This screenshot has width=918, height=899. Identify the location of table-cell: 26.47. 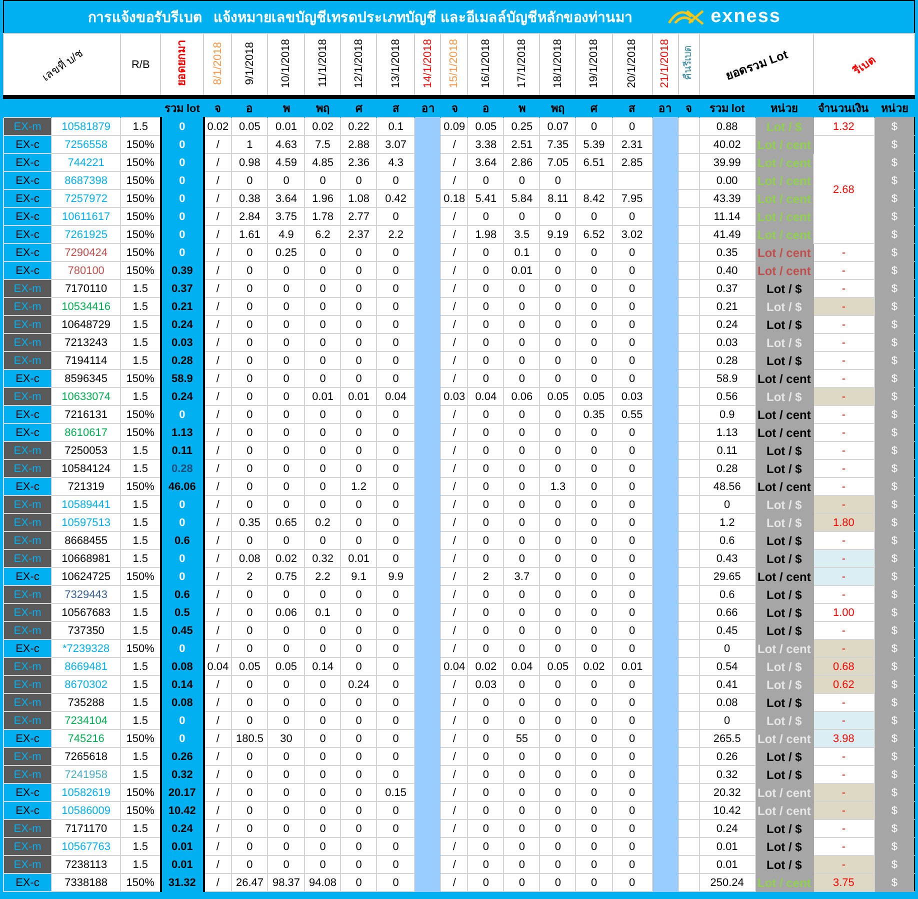
(250, 883).